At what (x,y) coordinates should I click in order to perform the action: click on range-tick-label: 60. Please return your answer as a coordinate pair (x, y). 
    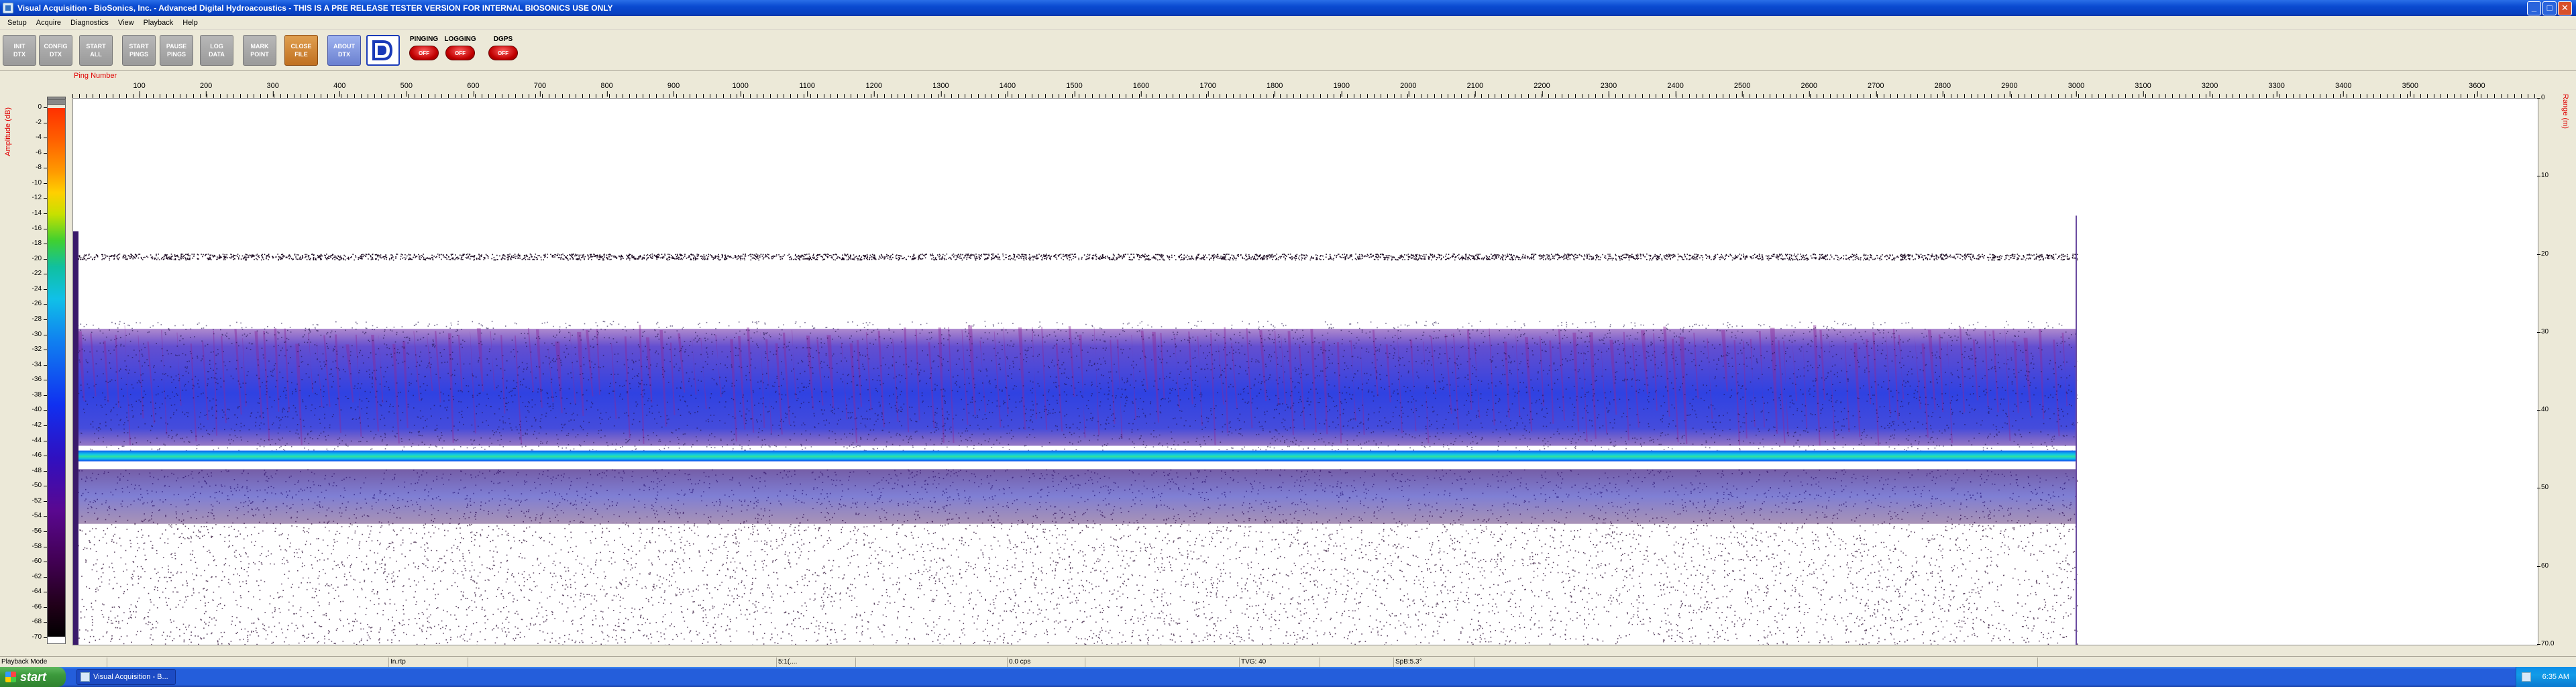
    Looking at the image, I should click on (2542, 566).